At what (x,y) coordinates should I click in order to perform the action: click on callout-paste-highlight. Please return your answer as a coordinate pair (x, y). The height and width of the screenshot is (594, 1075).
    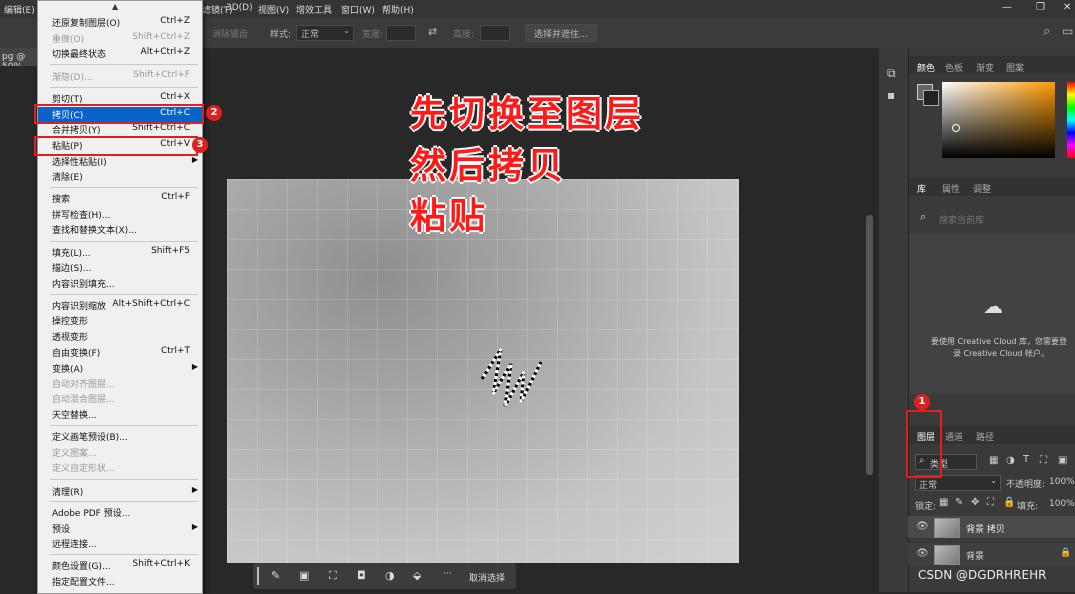
    Looking at the image, I should click on (116, 146).